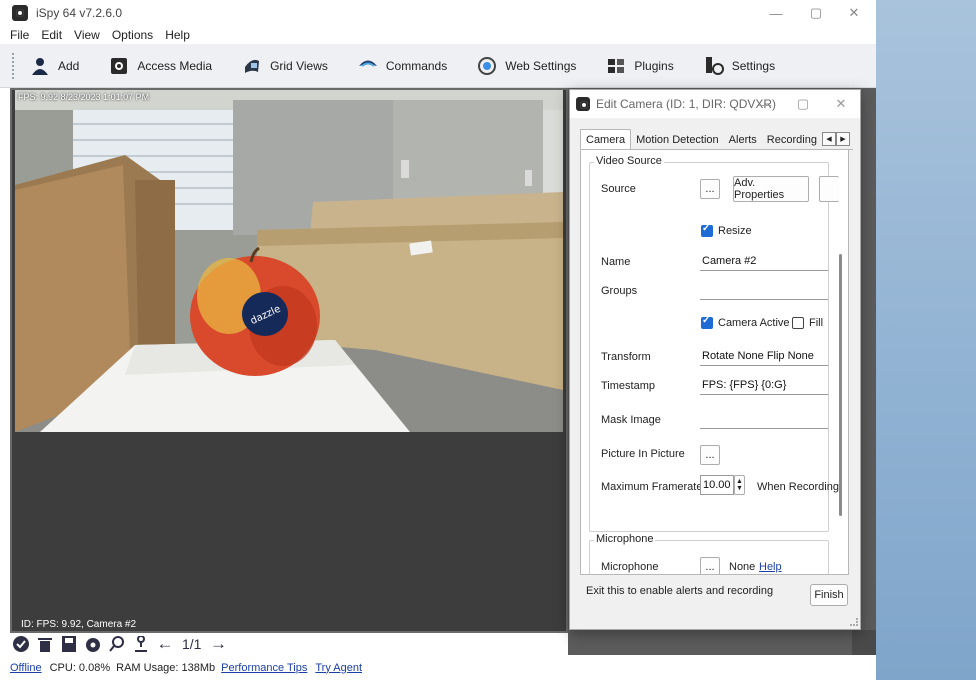 The image size is (976, 680). I want to click on previous-page-icon: ←, so click(165, 643).